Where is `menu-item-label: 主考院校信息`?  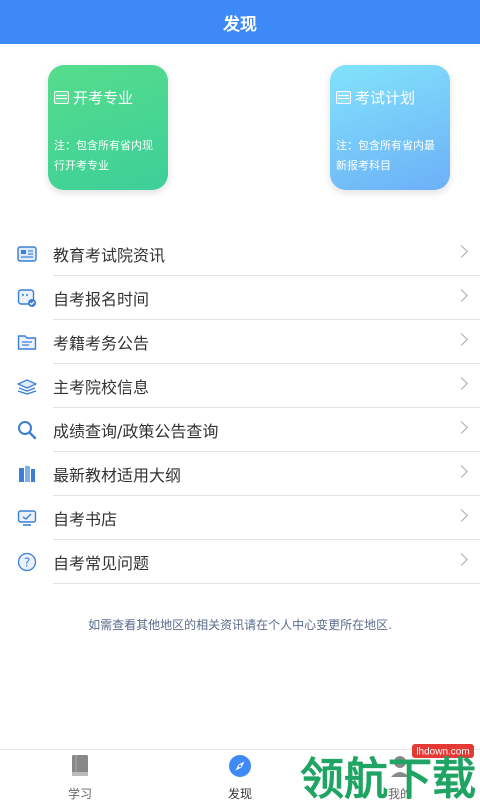
menu-item-label: 主考院校信息 is located at coordinates (101, 387).